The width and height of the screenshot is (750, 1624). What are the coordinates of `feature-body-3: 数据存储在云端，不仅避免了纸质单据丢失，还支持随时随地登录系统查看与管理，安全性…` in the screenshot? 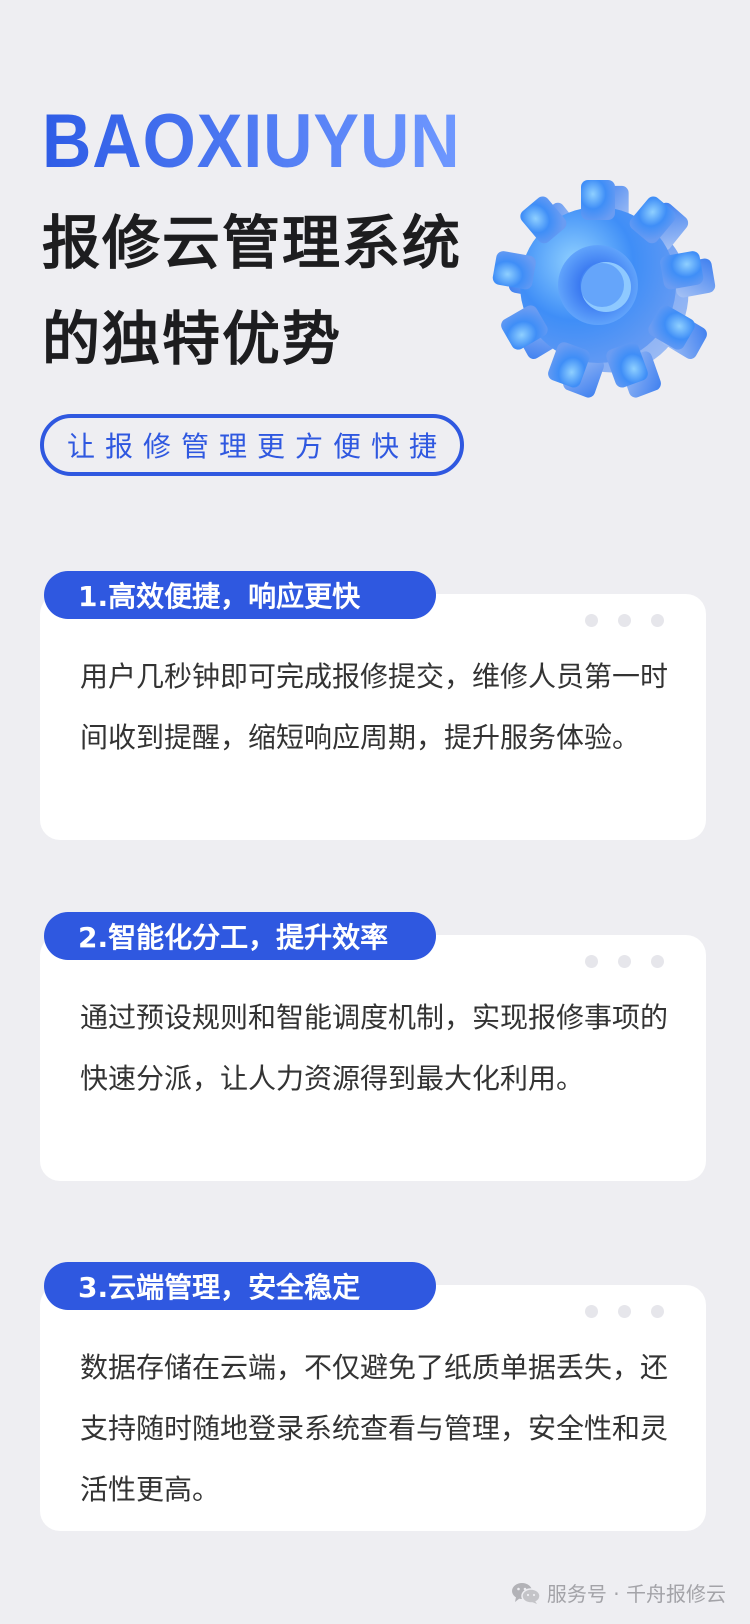 It's located at (374, 1428).